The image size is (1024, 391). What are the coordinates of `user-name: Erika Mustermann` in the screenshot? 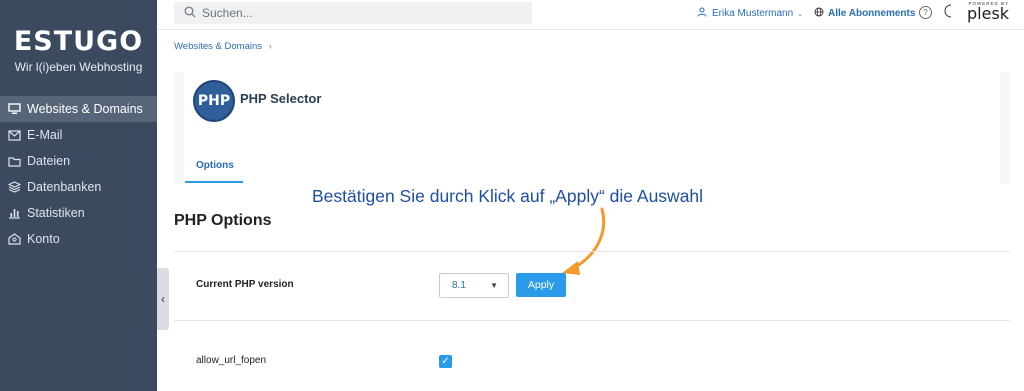 It's located at (753, 13).